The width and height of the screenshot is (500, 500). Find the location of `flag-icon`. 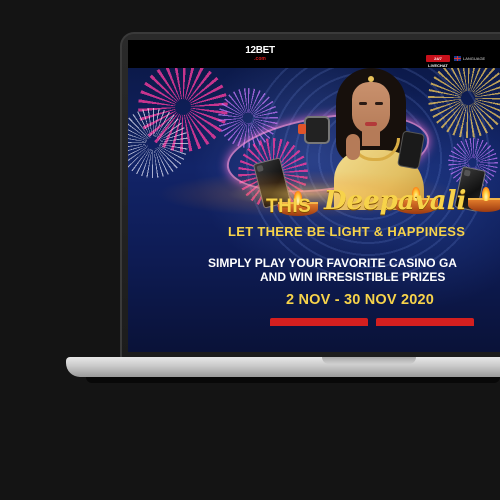

flag-icon is located at coordinates (457, 59).